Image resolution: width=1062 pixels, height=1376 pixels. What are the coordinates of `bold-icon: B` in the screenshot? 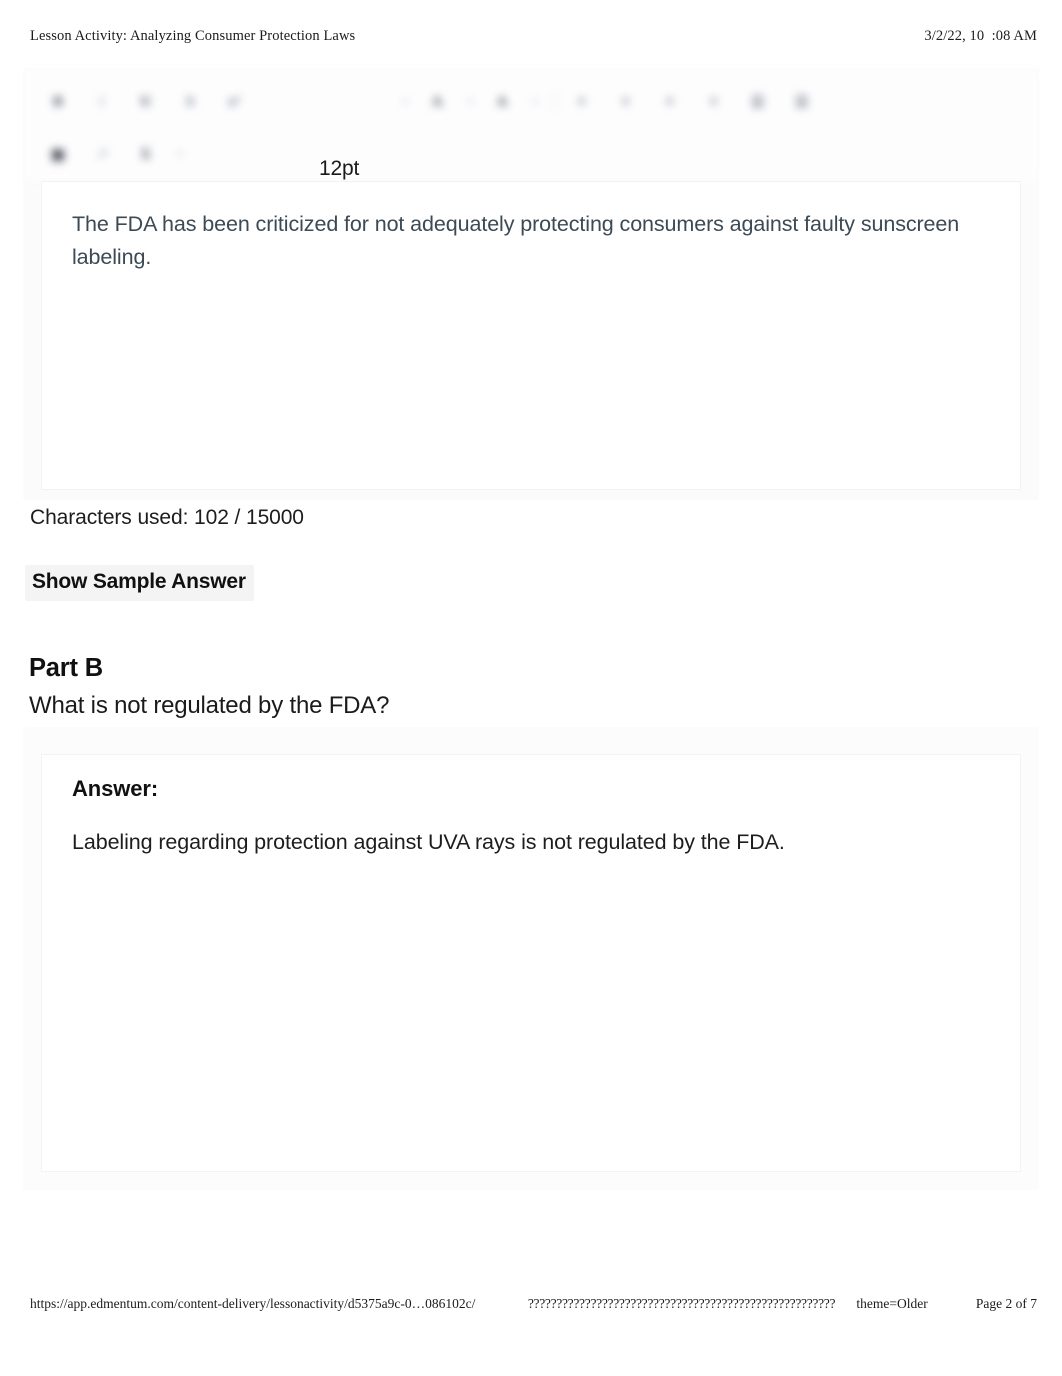 It's located at (58, 102).